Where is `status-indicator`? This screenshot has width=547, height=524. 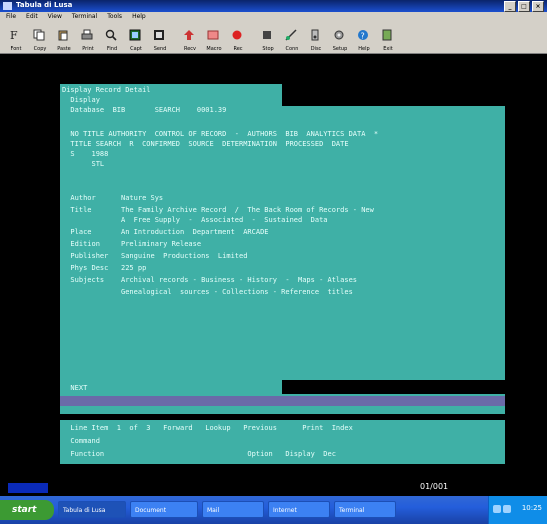
status-indicator is located at coordinates (28, 488).